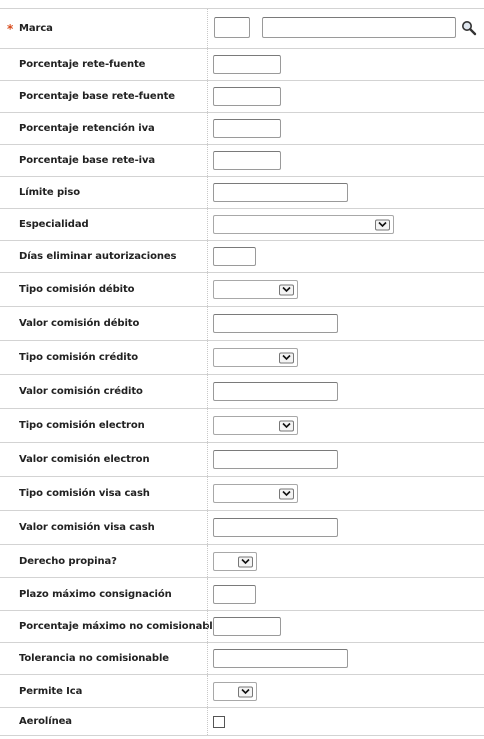  Describe the element at coordinates (469, 28) in the screenshot. I see `magnifier-icon` at that location.